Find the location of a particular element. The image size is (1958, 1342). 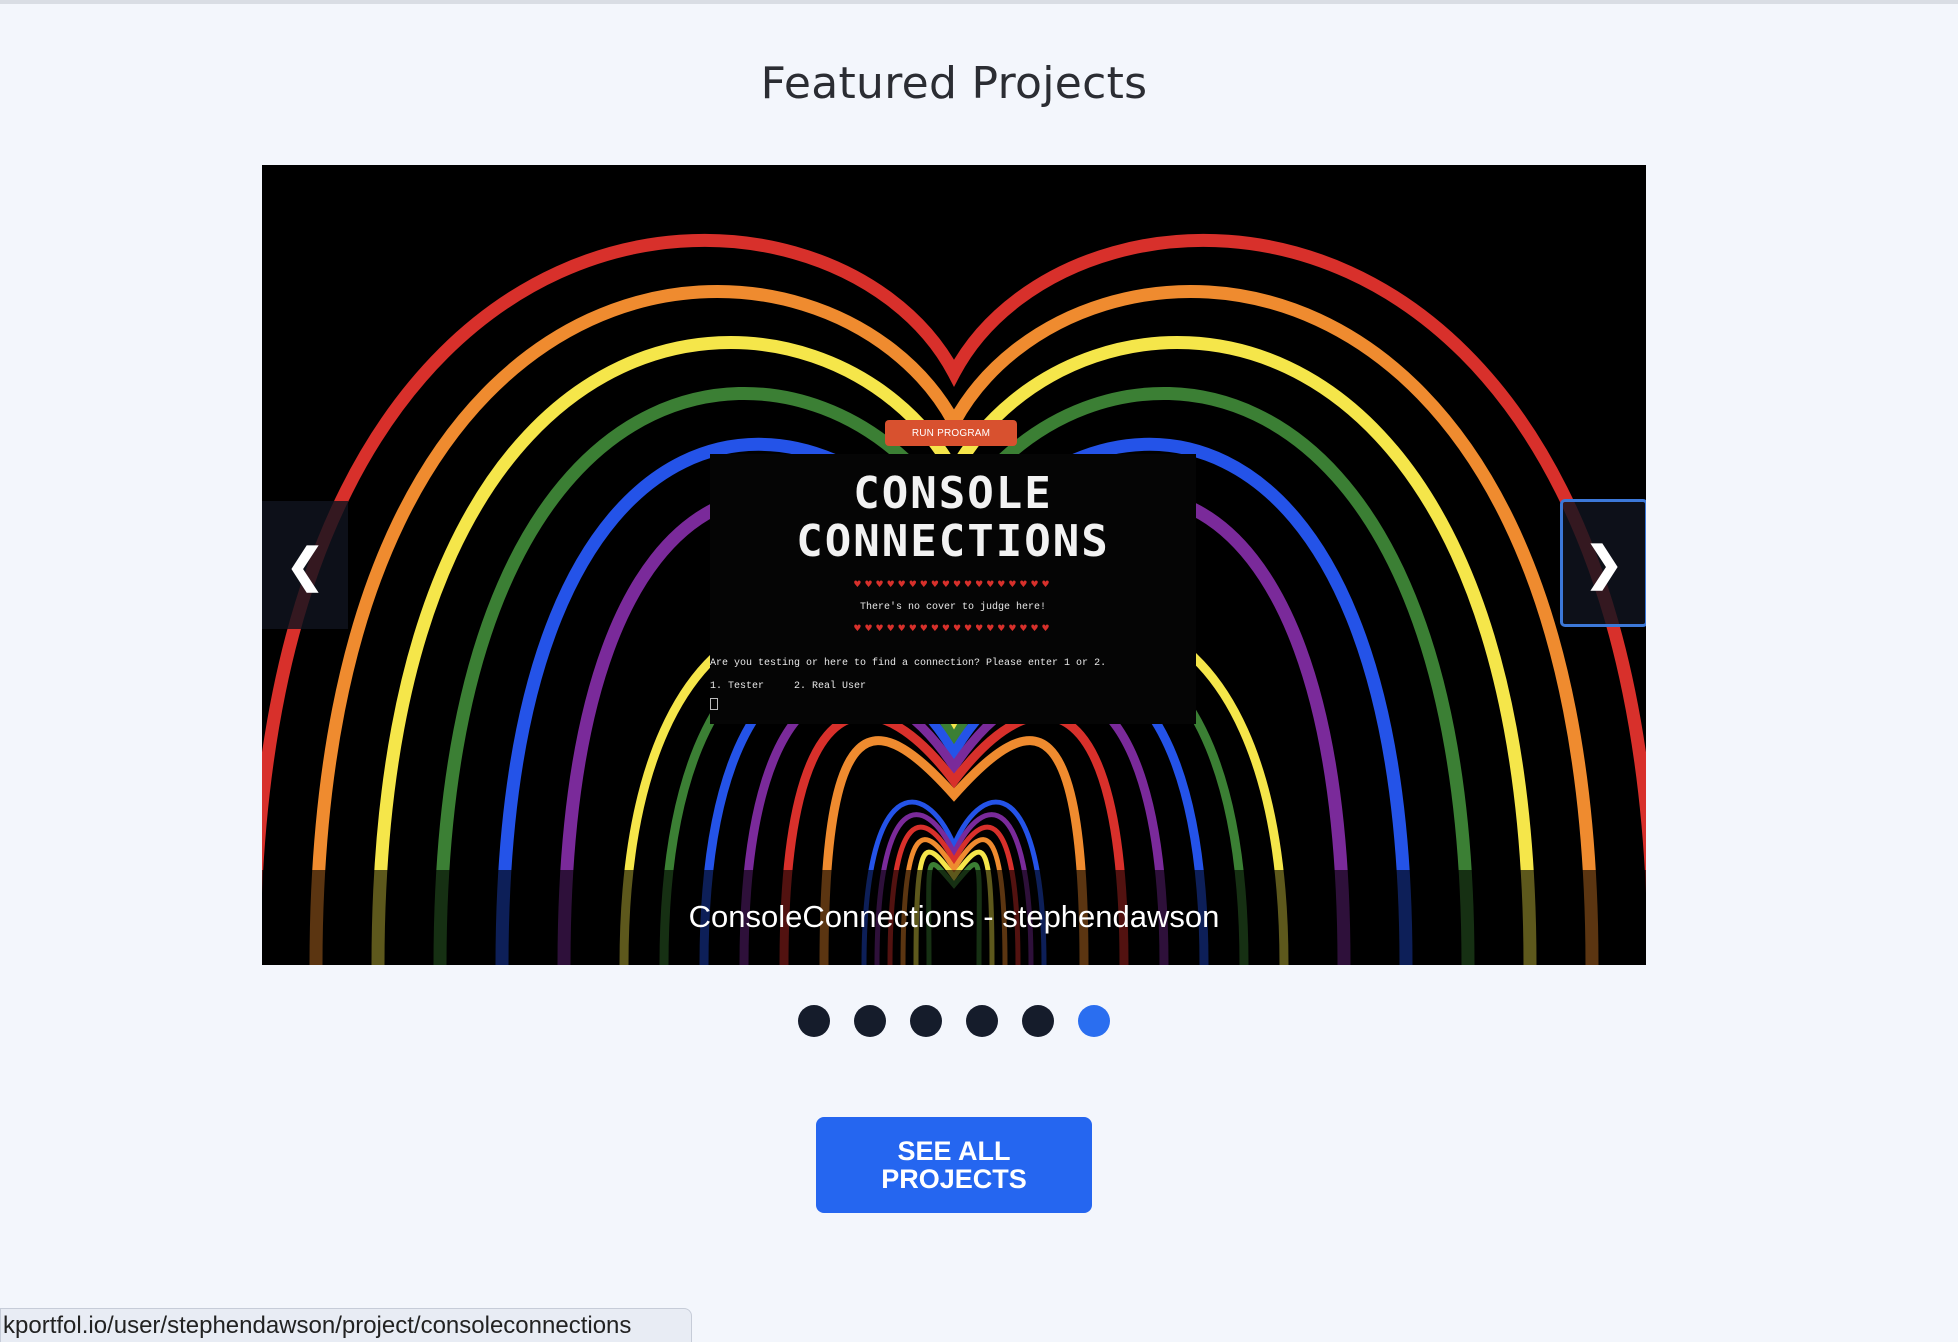

section-heading: Featured Projects is located at coordinates (954, 83).